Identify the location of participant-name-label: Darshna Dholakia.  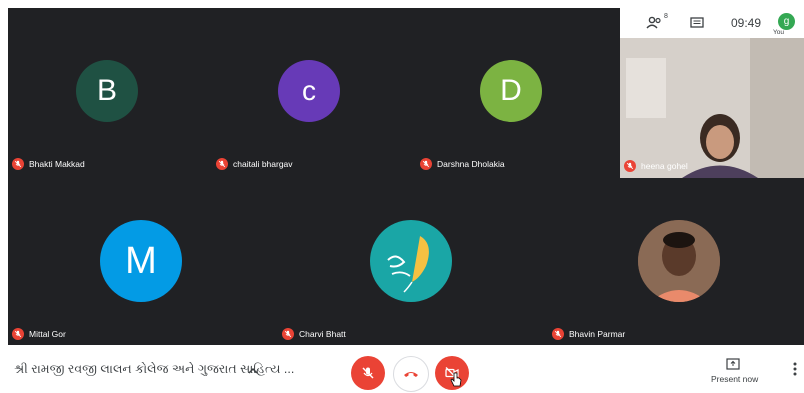
(462, 164).